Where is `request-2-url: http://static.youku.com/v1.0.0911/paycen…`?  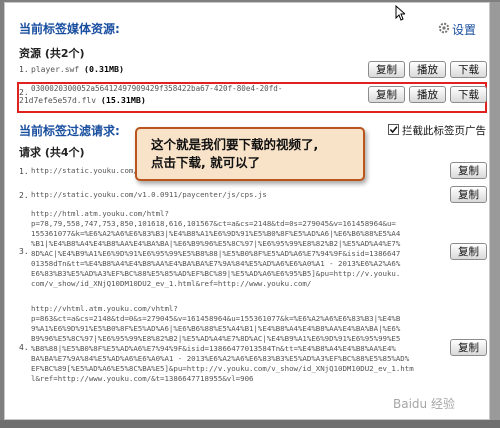
request-2-url: http://static.youku.com/v1.0.0911/paycen… is located at coordinates (149, 194).